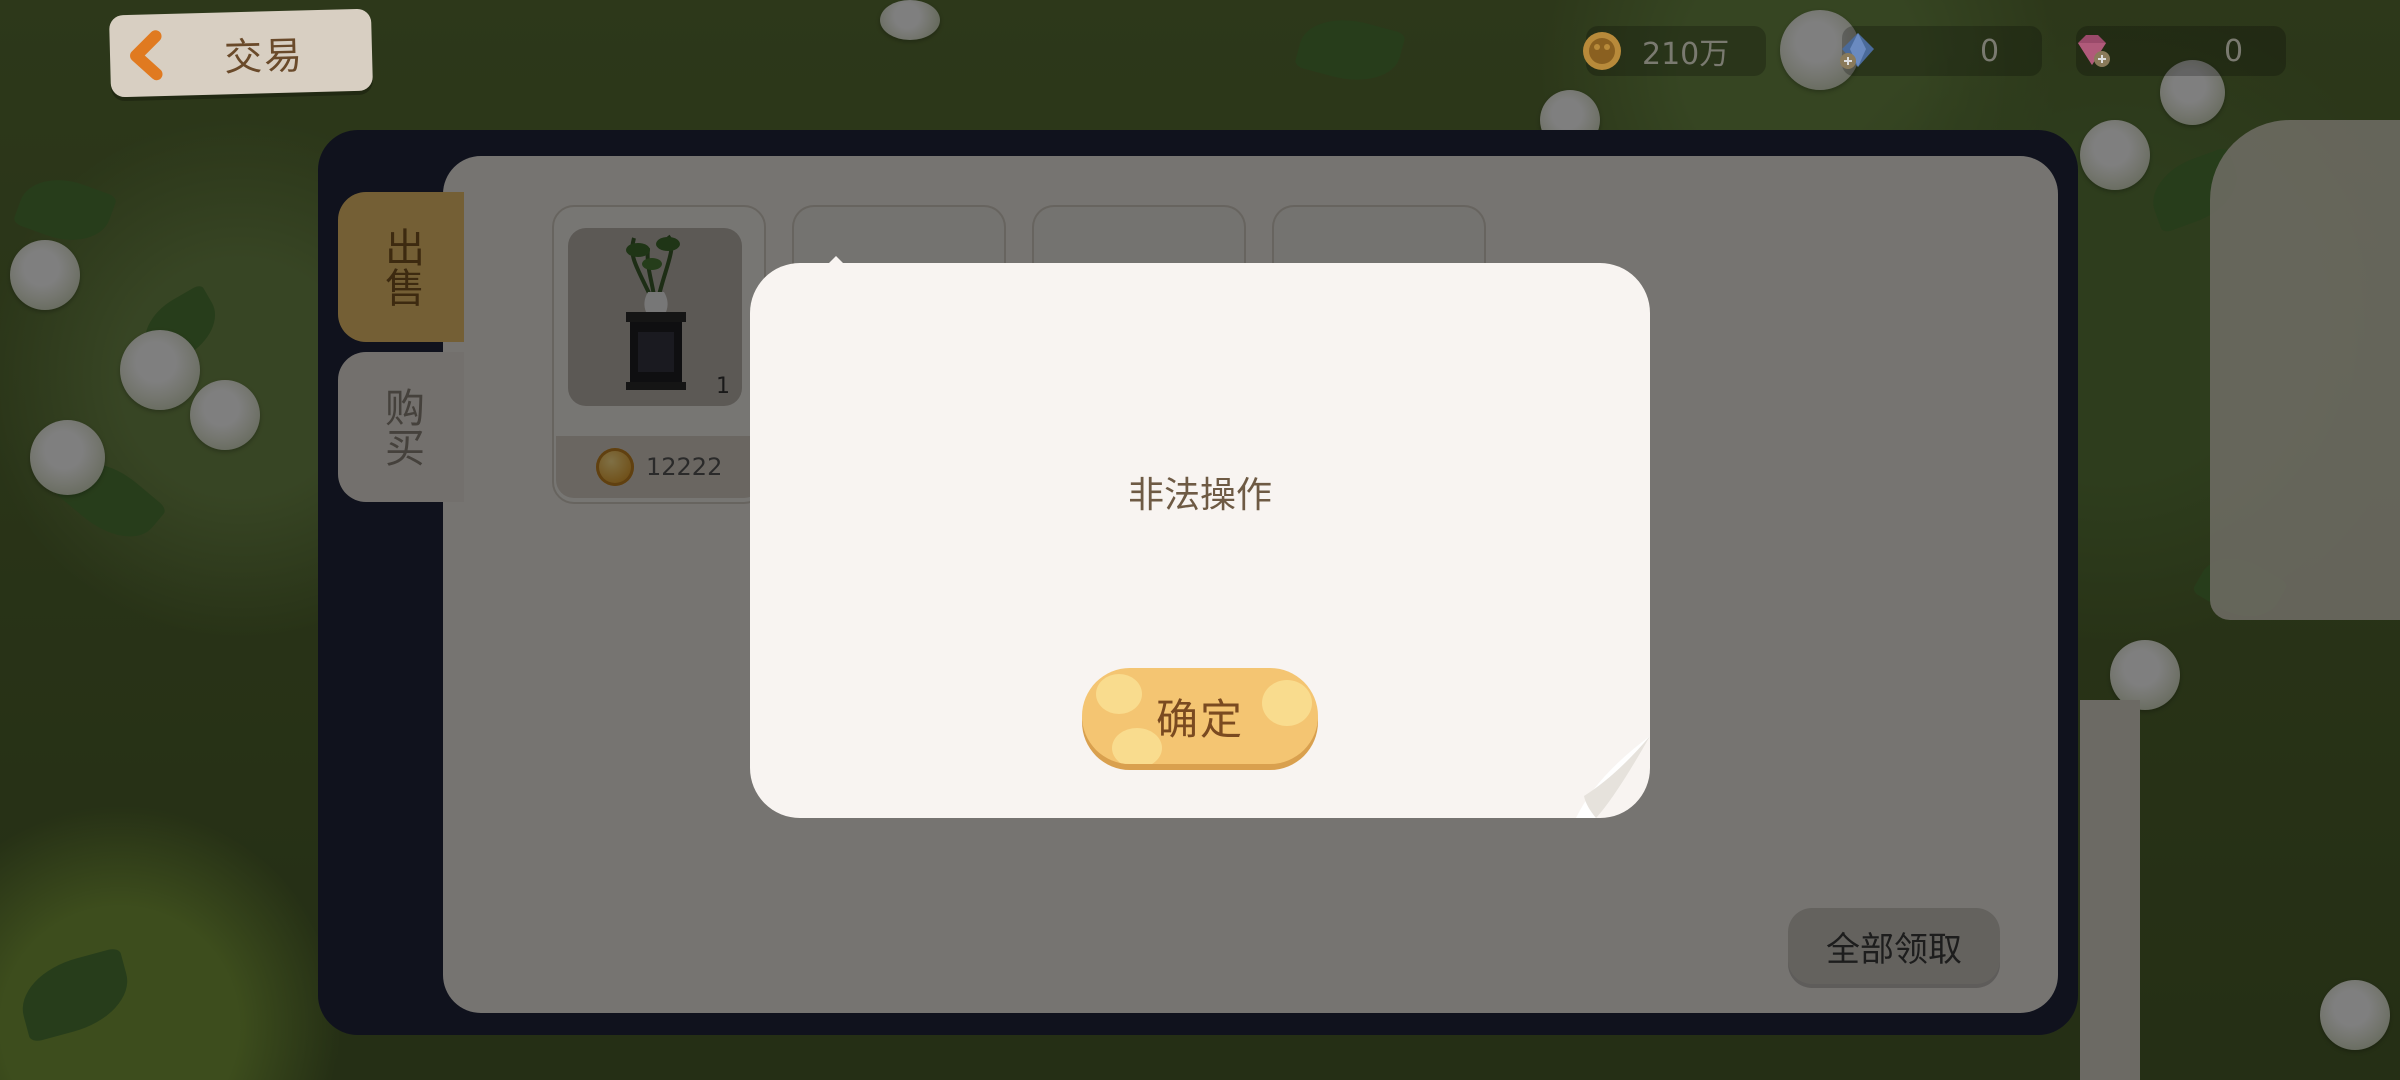 The height and width of the screenshot is (1080, 2400). I want to click on gold-resource: 210万, so click(1674, 51).